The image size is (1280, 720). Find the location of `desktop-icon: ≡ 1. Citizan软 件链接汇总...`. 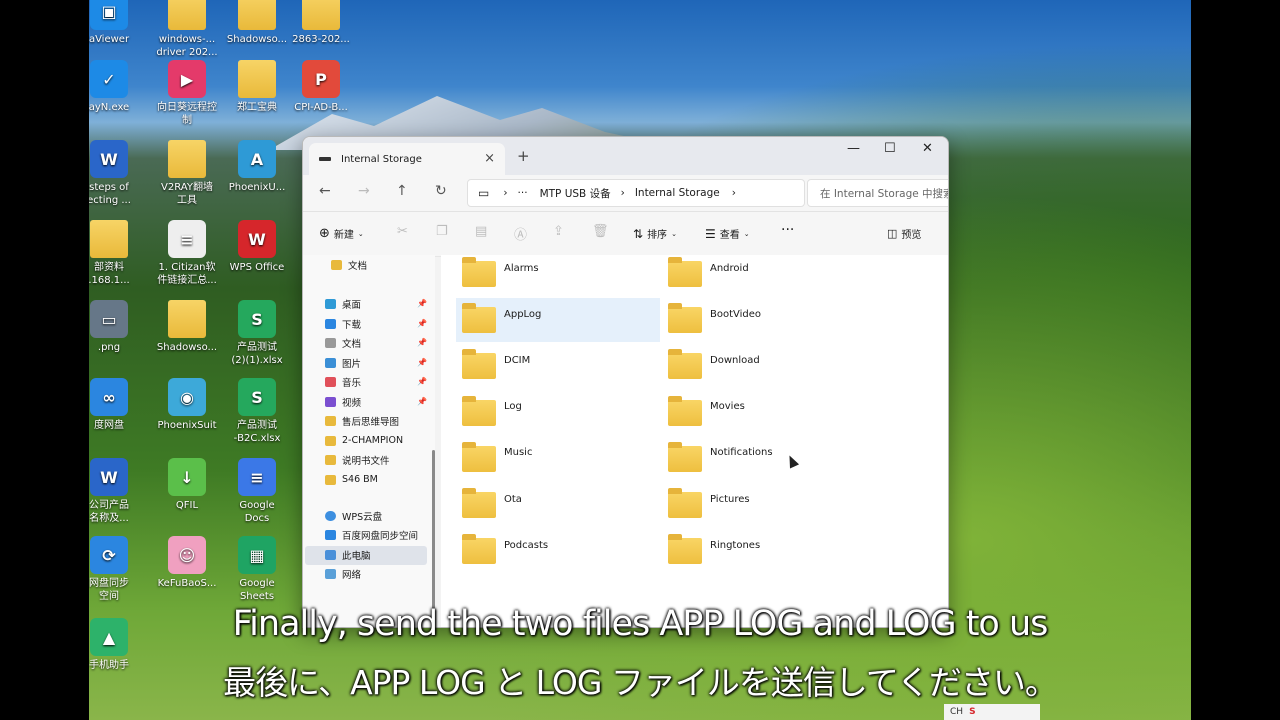

desktop-icon: ≡ 1. Citizan软 件链接汇总... is located at coordinates (187, 253).